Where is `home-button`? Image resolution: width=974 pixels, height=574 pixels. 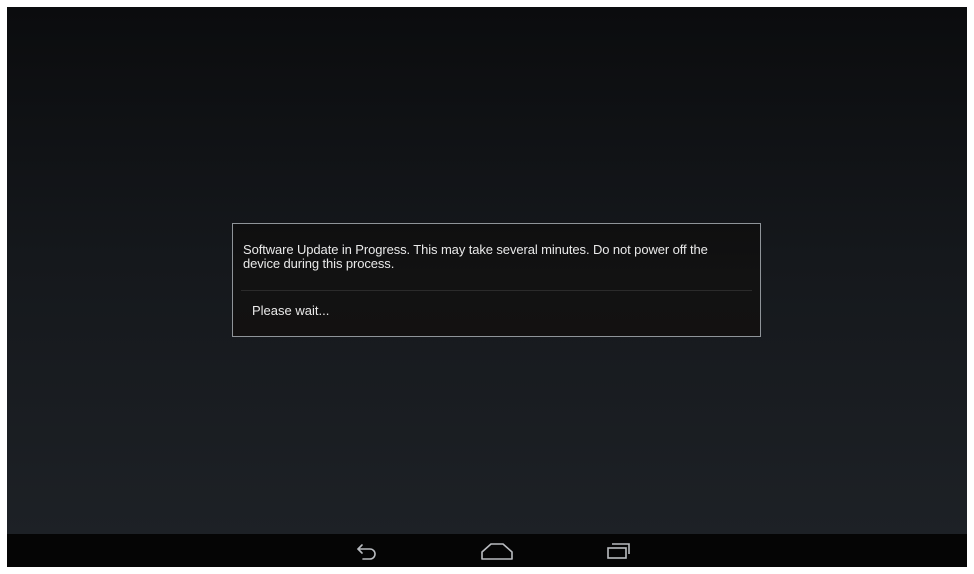 home-button is located at coordinates (497, 550).